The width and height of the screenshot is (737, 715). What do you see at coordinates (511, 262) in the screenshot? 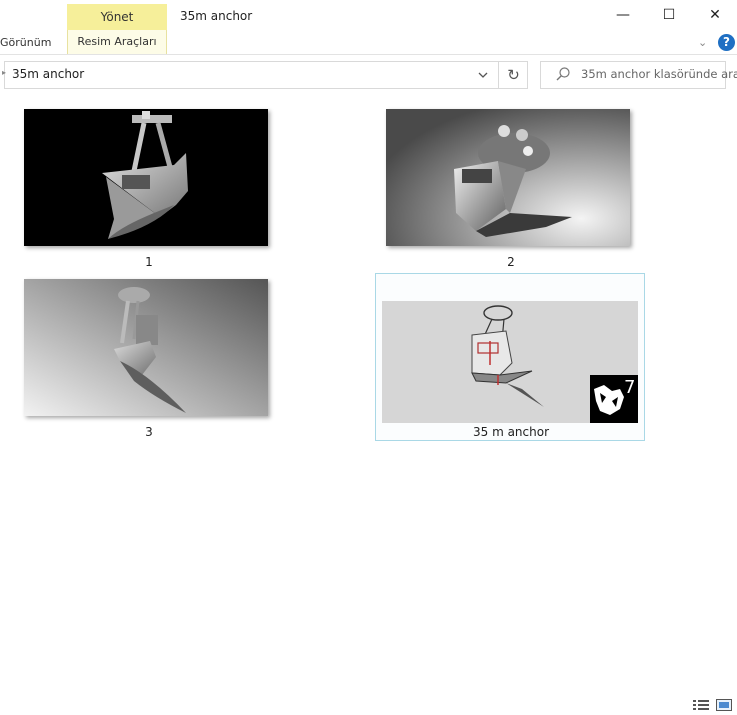
I see `file-name-2: 2` at bounding box center [511, 262].